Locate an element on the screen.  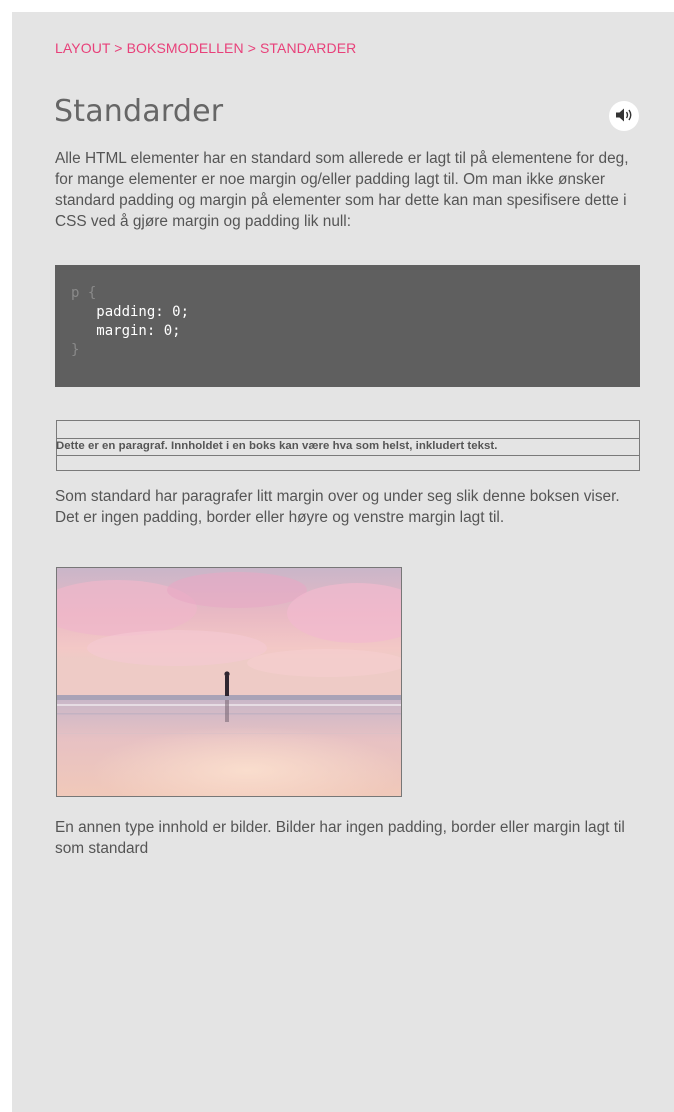
code-open: p { is located at coordinates (84, 293).